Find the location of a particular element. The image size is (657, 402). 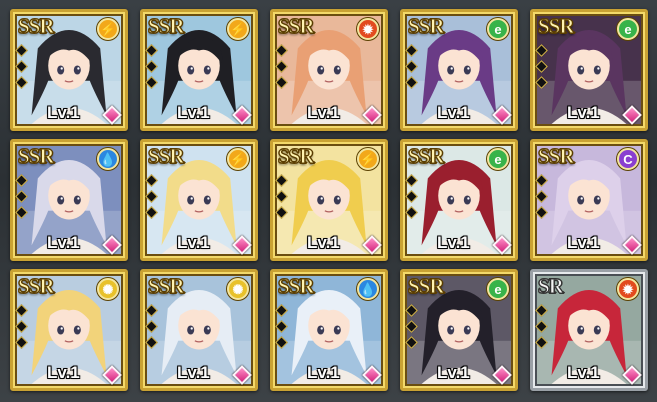

character-card: SSR C Lv.1 is located at coordinates (589, 200).